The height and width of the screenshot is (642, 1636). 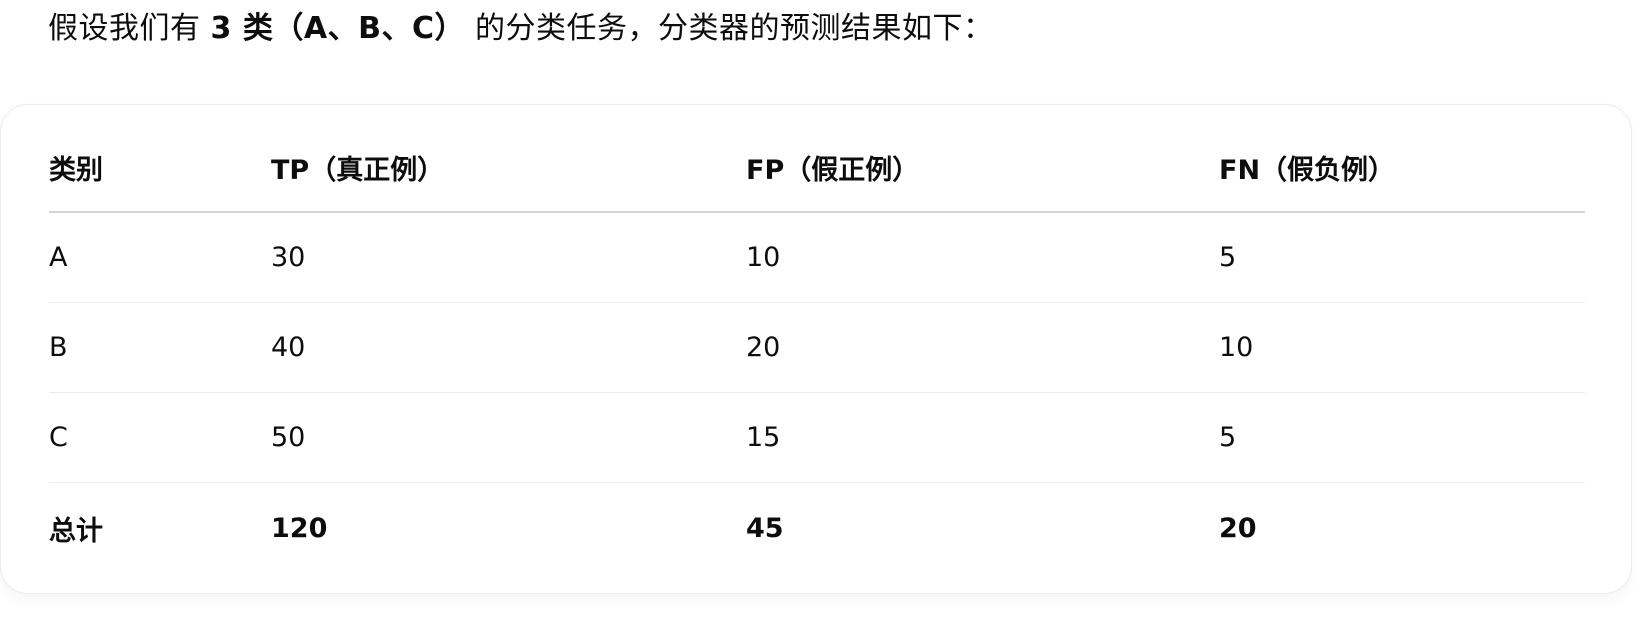 I want to click on header-tp: TP（真正例）, so click(x=508, y=168).